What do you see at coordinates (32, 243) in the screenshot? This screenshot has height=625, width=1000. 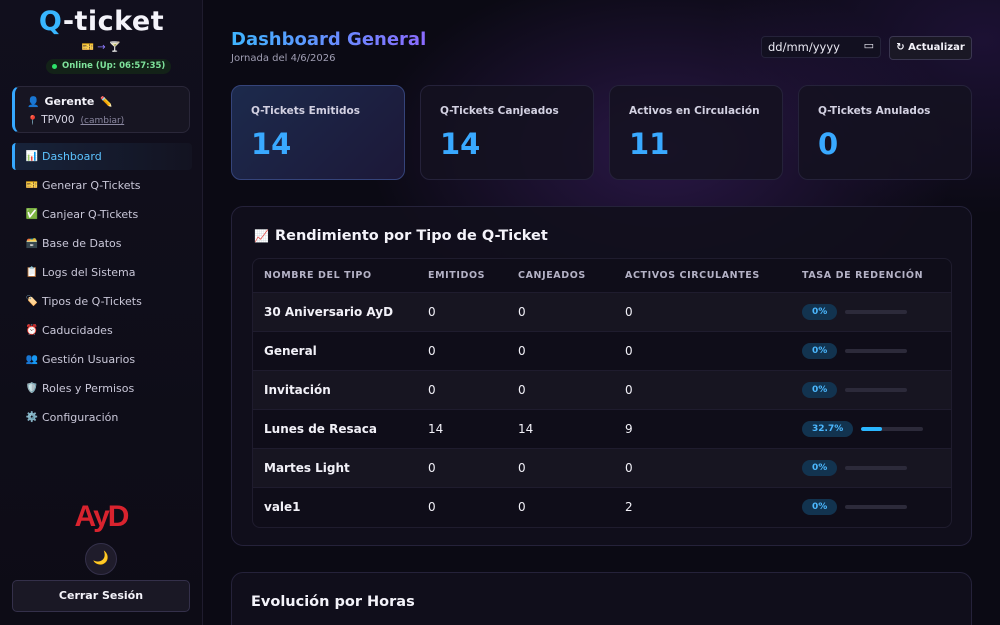 I see `nav-icon: 🗃️` at bounding box center [32, 243].